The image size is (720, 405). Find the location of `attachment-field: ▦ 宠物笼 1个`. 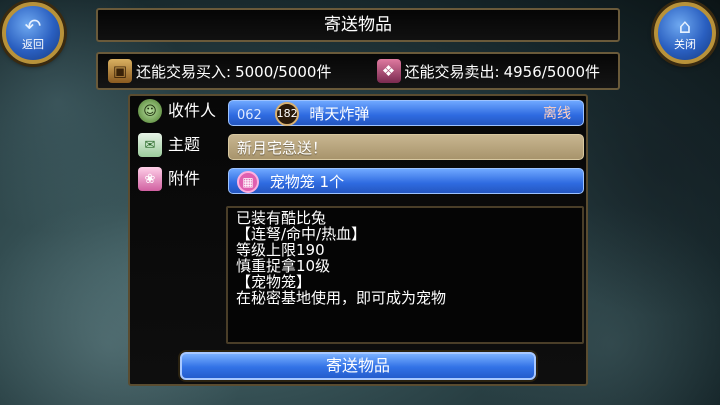

attachment-field: ▦ 宠物笼 1个 is located at coordinates (406, 181).